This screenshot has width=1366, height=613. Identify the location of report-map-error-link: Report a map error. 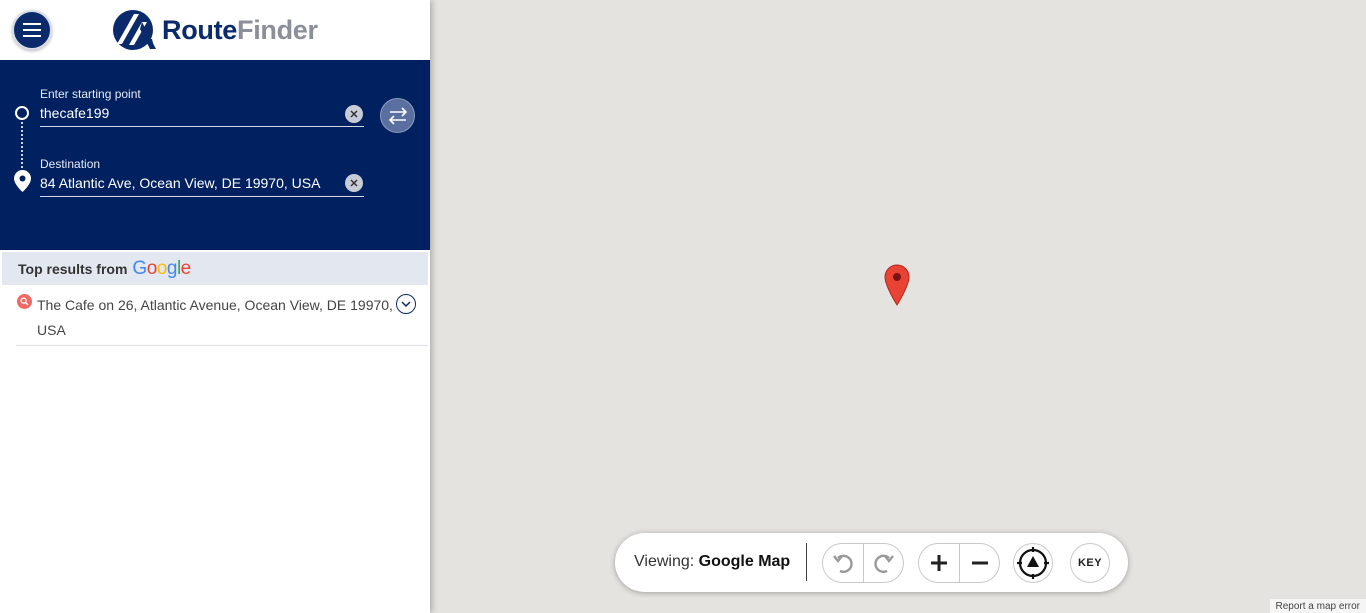
(1317, 606).